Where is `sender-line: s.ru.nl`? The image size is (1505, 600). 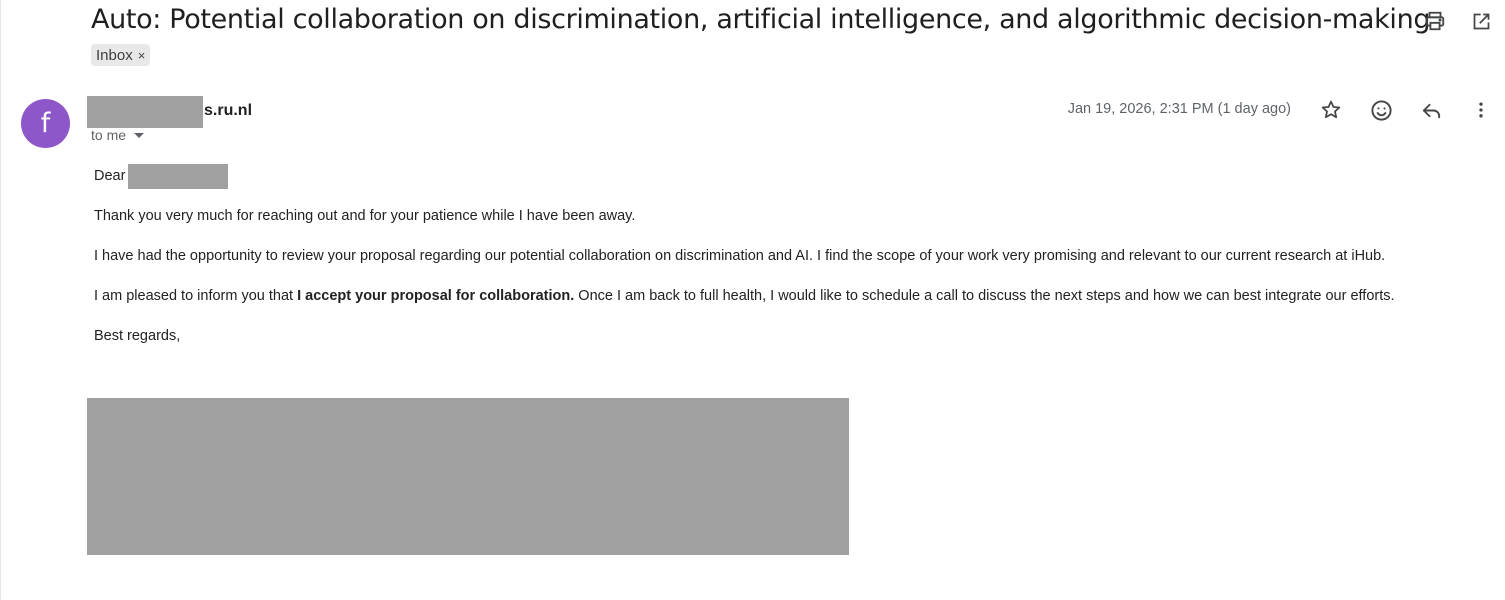 sender-line: s.ru.nl is located at coordinates (169, 112).